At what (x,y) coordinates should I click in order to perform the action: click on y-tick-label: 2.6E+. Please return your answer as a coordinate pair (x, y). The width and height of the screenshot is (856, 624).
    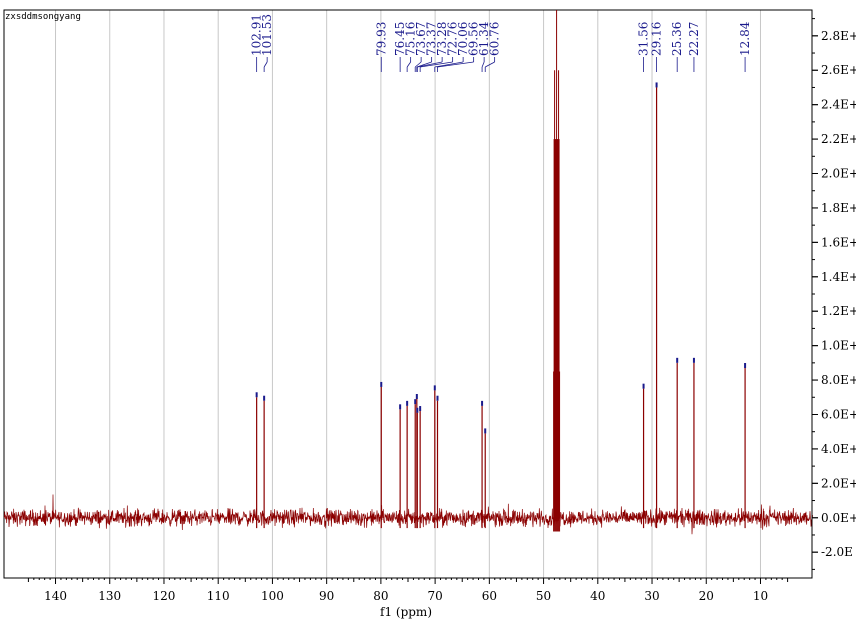
    Looking at the image, I should click on (838, 70).